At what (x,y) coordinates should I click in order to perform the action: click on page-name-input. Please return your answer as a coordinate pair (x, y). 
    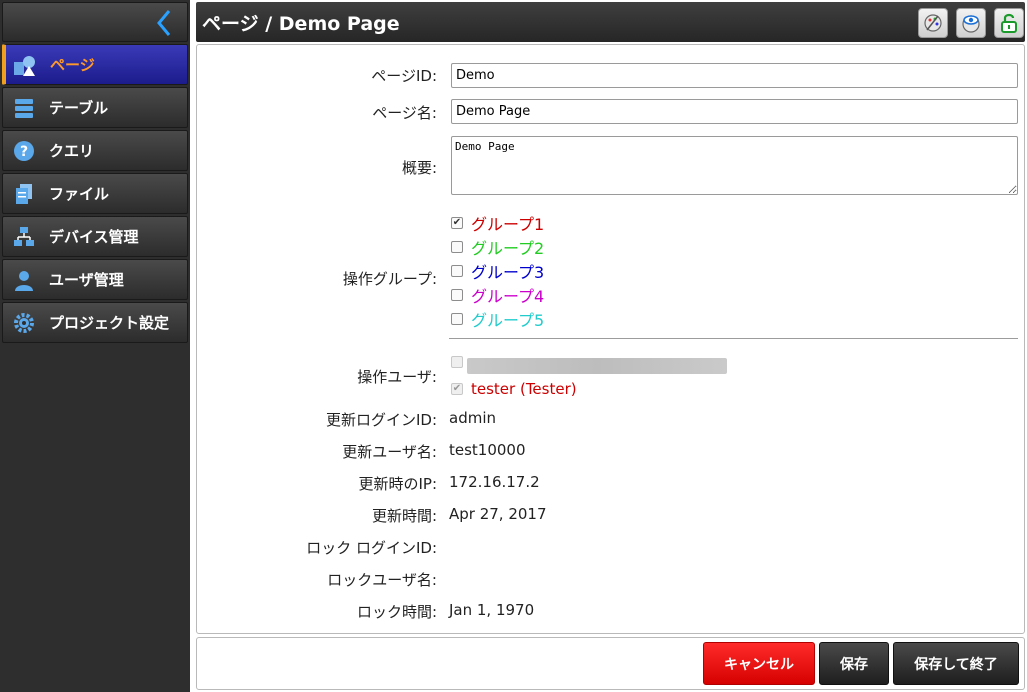
    Looking at the image, I should click on (734, 111).